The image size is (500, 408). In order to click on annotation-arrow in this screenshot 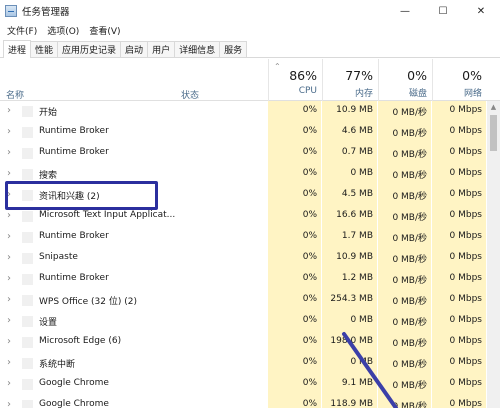, I will do `click(370, 370)`.